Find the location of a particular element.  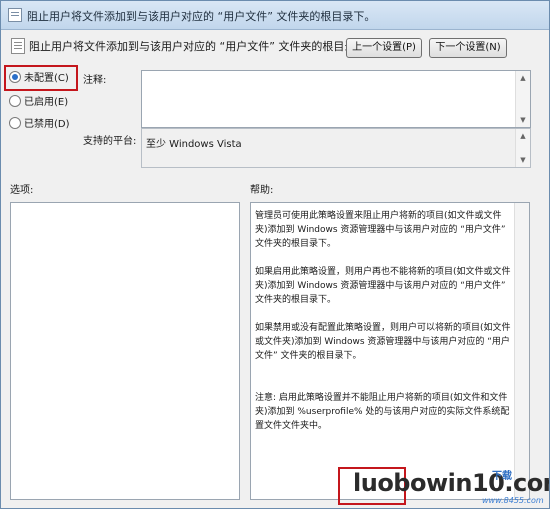

platform-field: 至少 Windows Vista ▲ ▼ is located at coordinates (336, 148).